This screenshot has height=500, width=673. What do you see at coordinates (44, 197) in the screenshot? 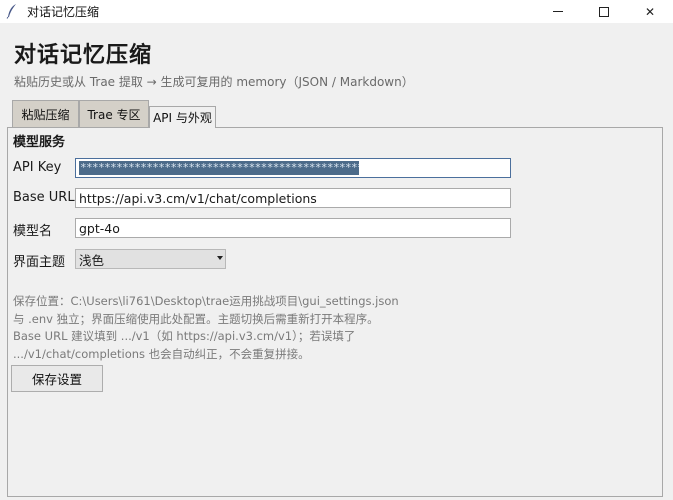
I see `base-url-label: Base URL` at bounding box center [44, 197].